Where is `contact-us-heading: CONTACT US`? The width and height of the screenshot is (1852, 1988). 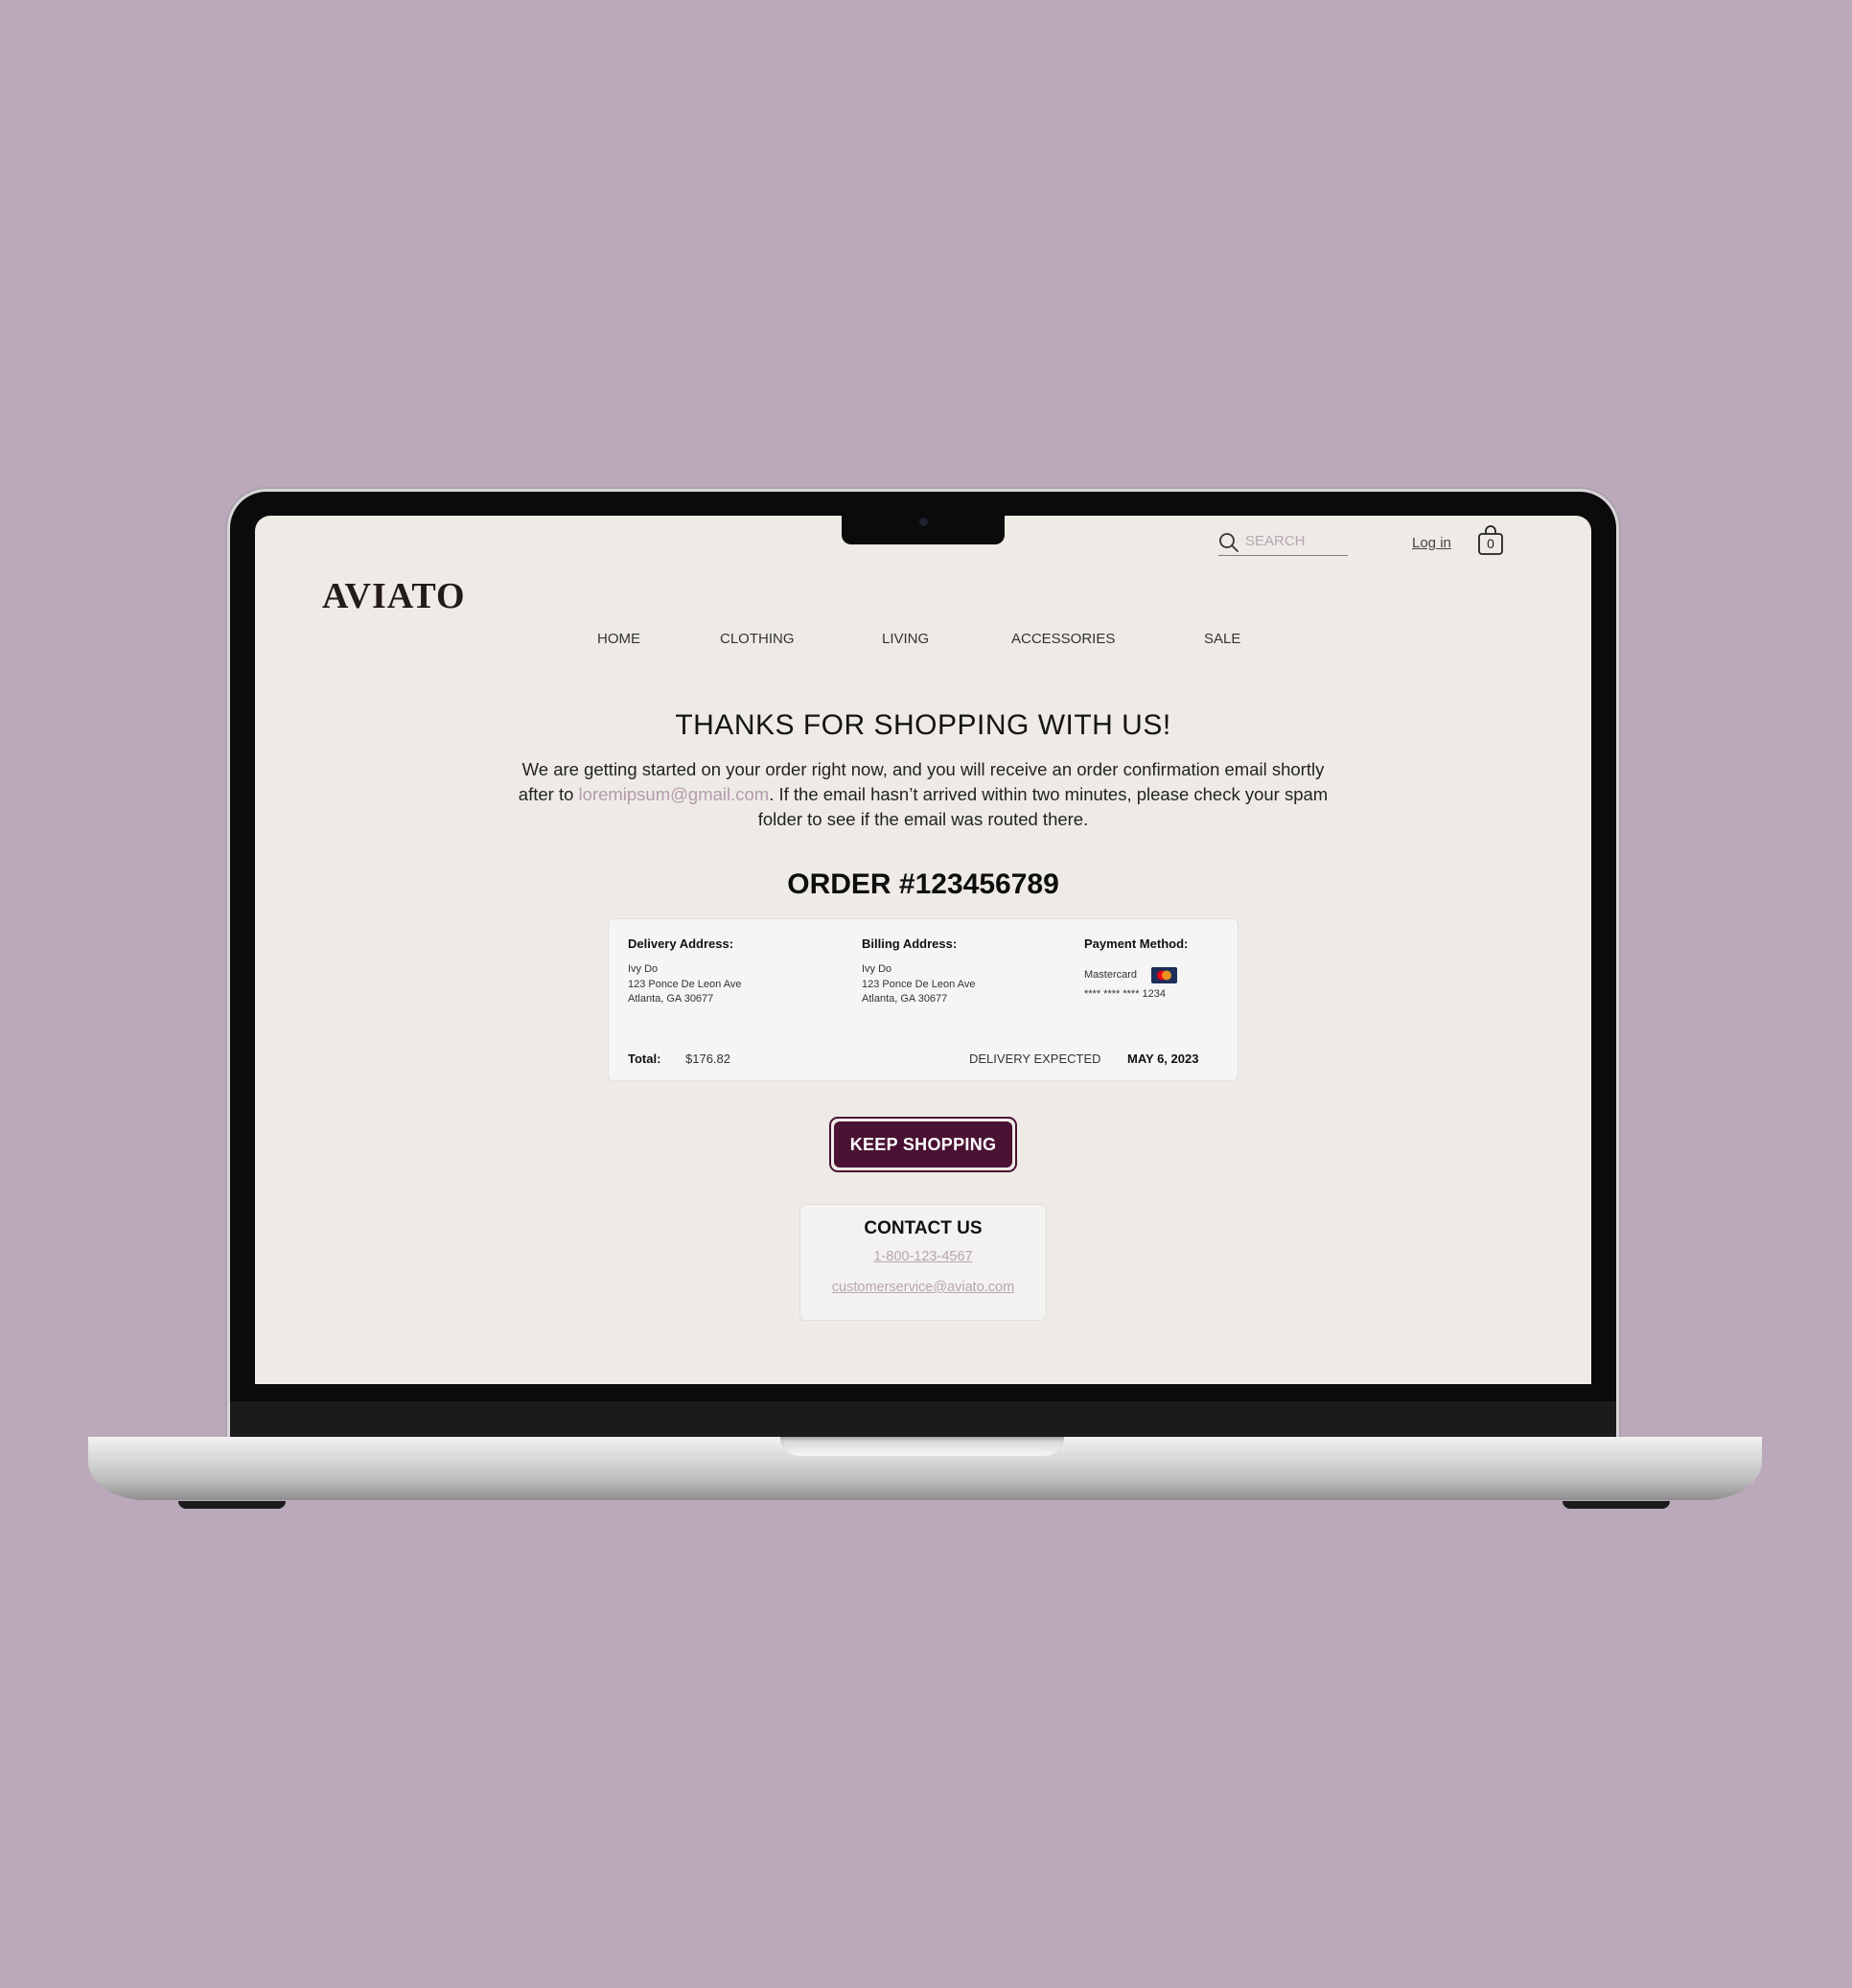 contact-us-heading: CONTACT US is located at coordinates (923, 1228).